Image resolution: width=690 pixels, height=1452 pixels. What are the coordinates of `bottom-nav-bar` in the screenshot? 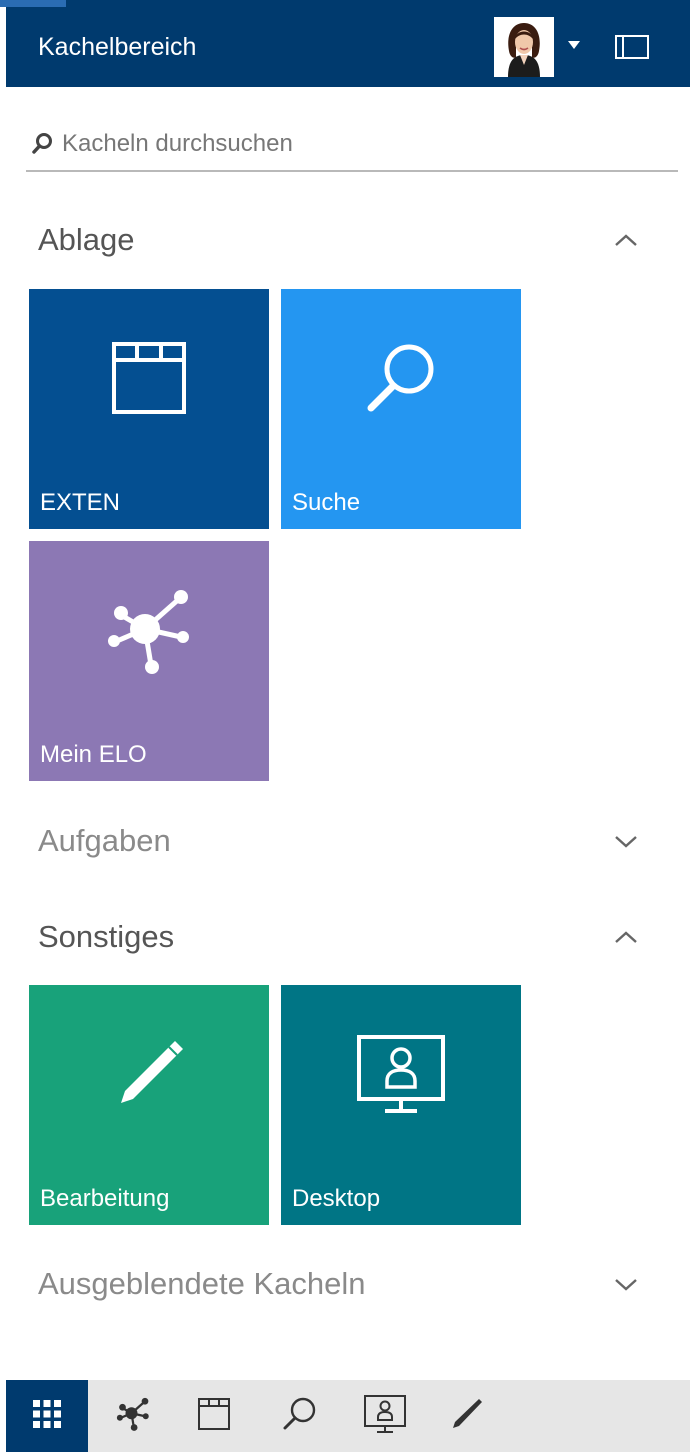 It's located at (348, 1416).